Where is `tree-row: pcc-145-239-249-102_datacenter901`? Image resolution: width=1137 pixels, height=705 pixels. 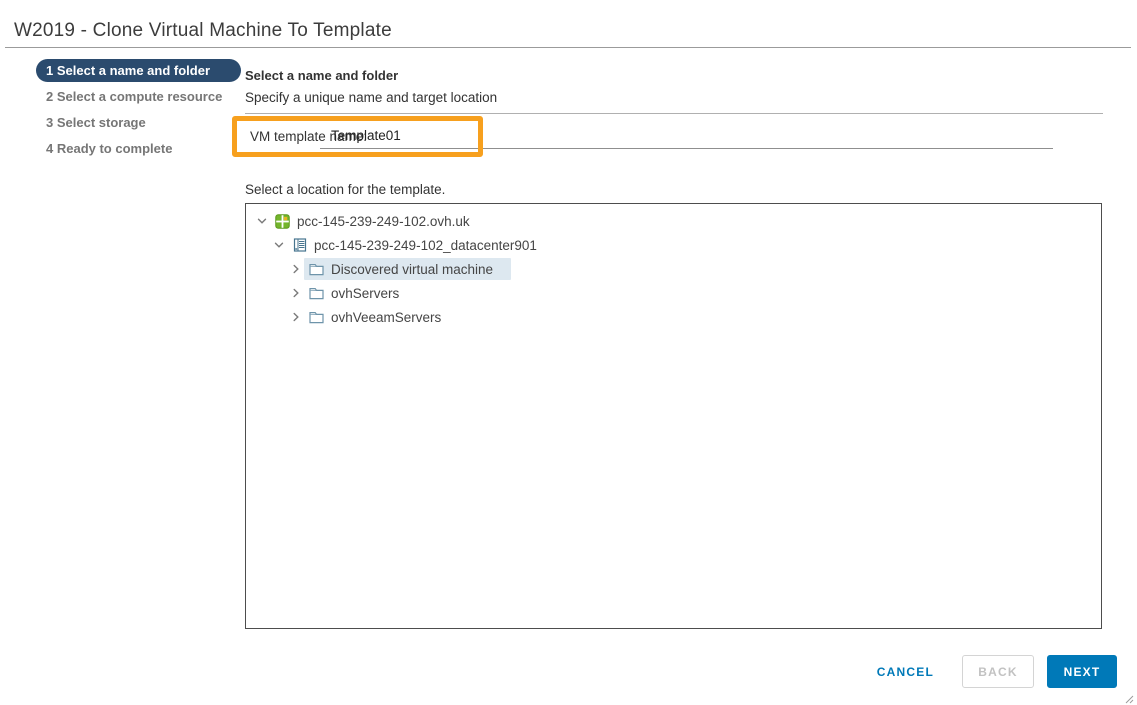 tree-row: pcc-145-239-249-102_datacenter901 is located at coordinates (673, 245).